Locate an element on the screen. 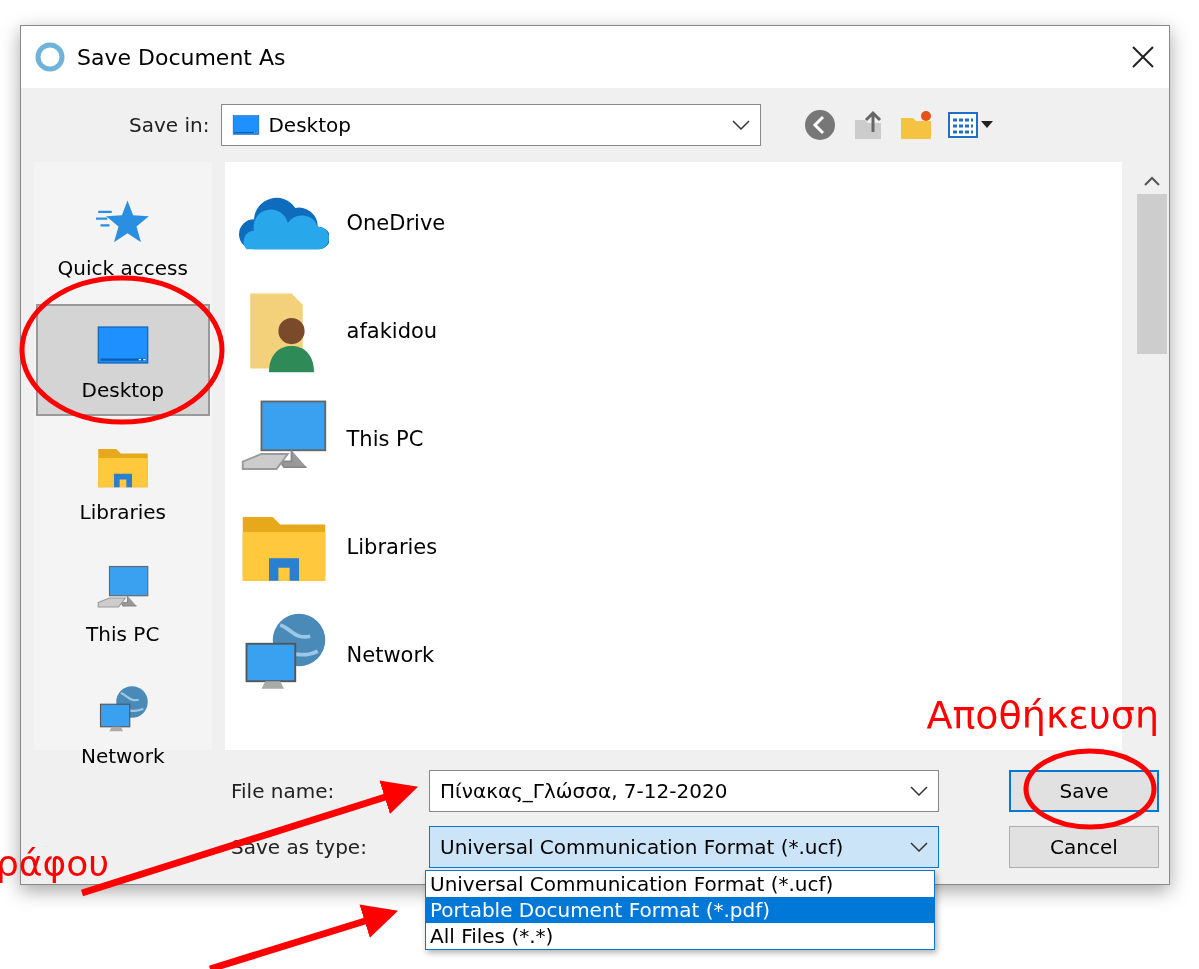 This screenshot has height=969, width=1199. save-button: Save is located at coordinates (1084, 791).